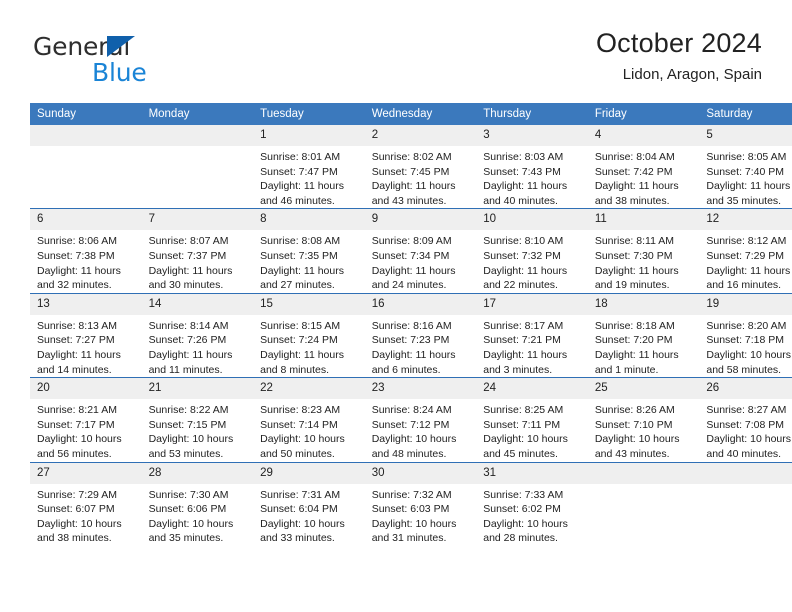 This screenshot has width=792, height=612. I want to click on sunrise-text: Sunrise: 8:10 AM, so click(523, 241).